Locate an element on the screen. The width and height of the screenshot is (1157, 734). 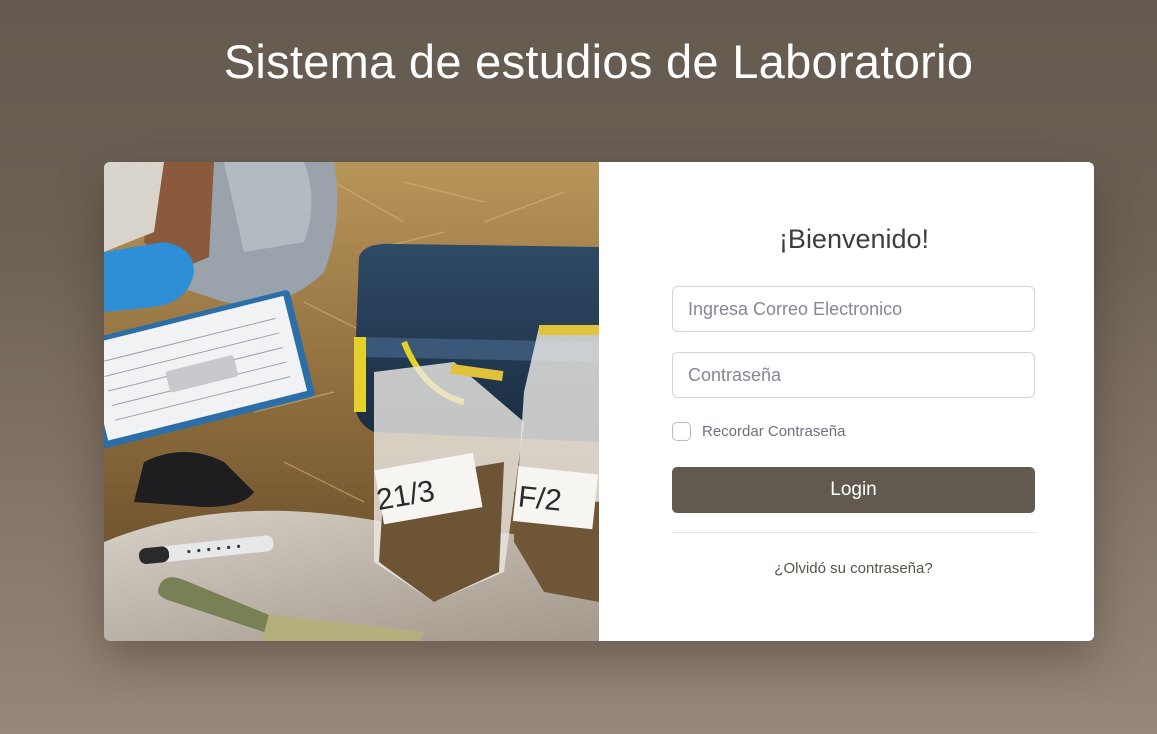
remember-password: Recordar Contraseña is located at coordinates (758, 431).